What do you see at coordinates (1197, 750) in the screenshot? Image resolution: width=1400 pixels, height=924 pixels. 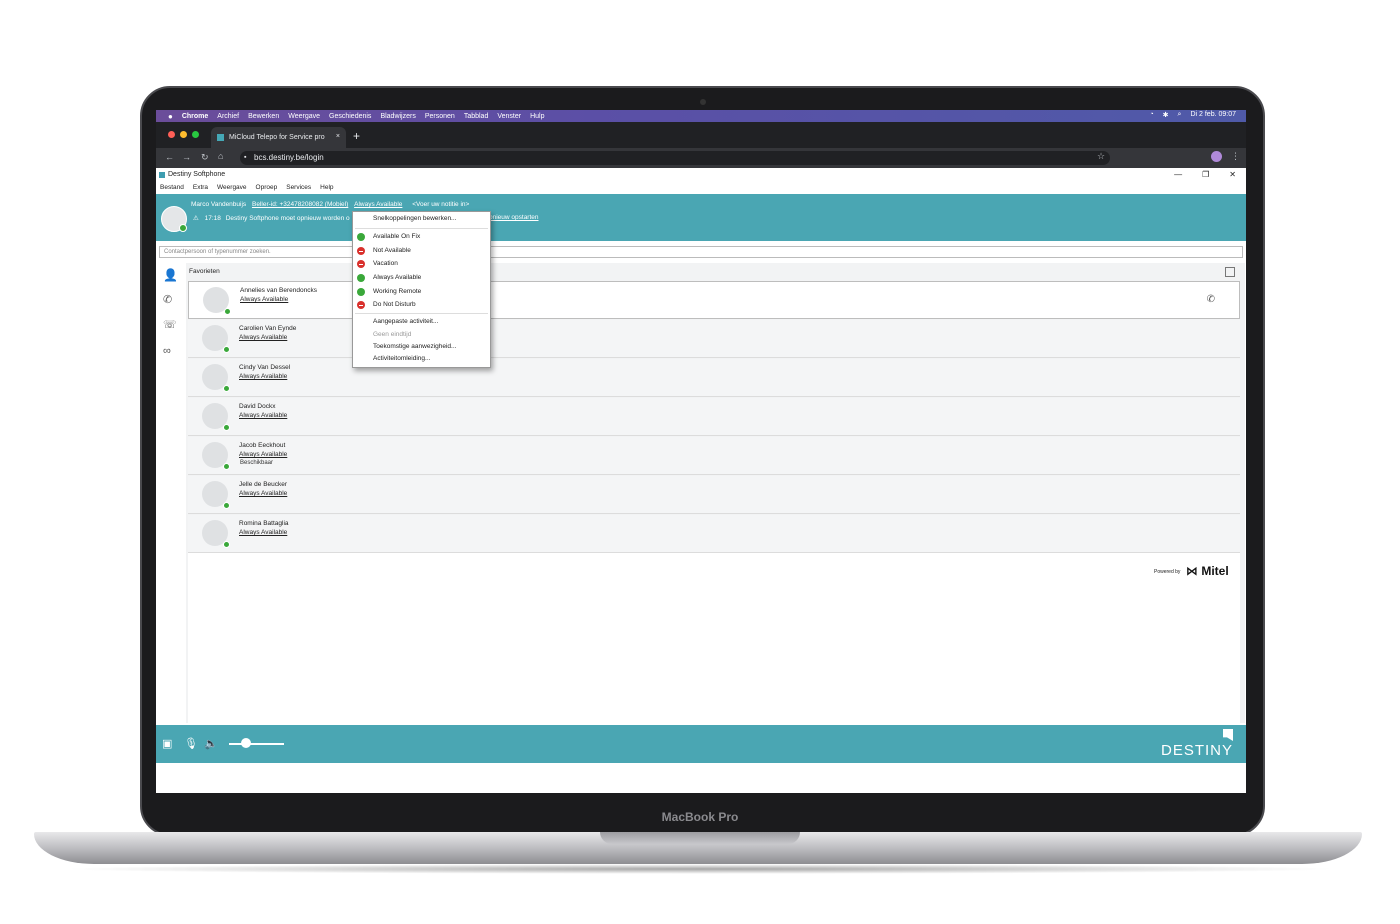 I see `destiny-logo: DESTINY` at bounding box center [1197, 750].